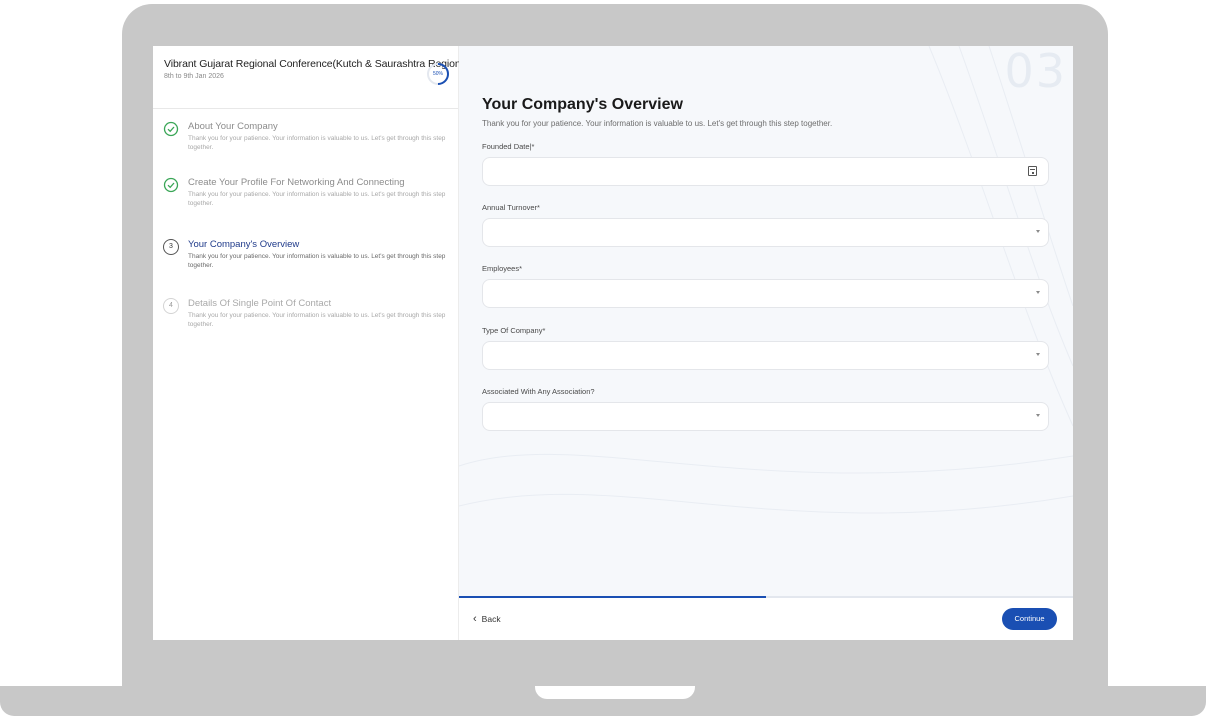 The image size is (1206, 716). What do you see at coordinates (233, 126) in the screenshot?
I see `step-title: About Your Company` at bounding box center [233, 126].